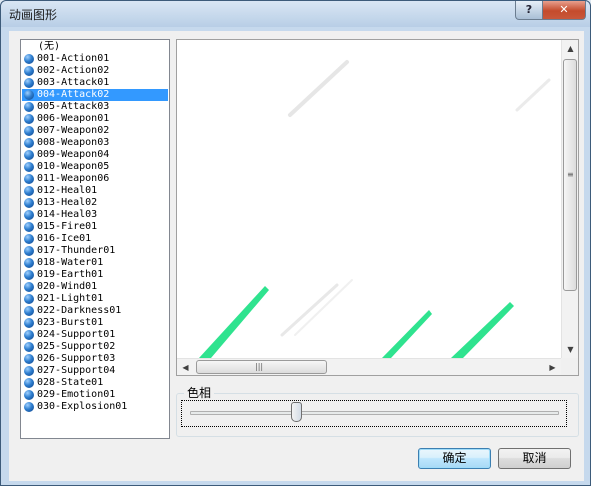 Image resolution: width=591 pixels, height=486 pixels. I want to click on ok-button: 确定, so click(454, 458).